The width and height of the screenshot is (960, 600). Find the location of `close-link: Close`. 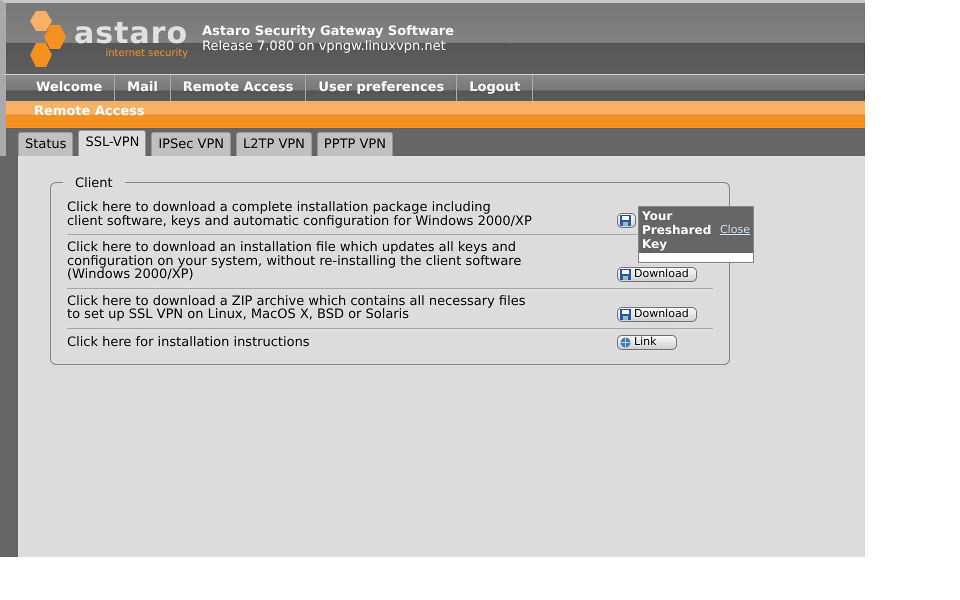

close-link: Close is located at coordinates (735, 230).